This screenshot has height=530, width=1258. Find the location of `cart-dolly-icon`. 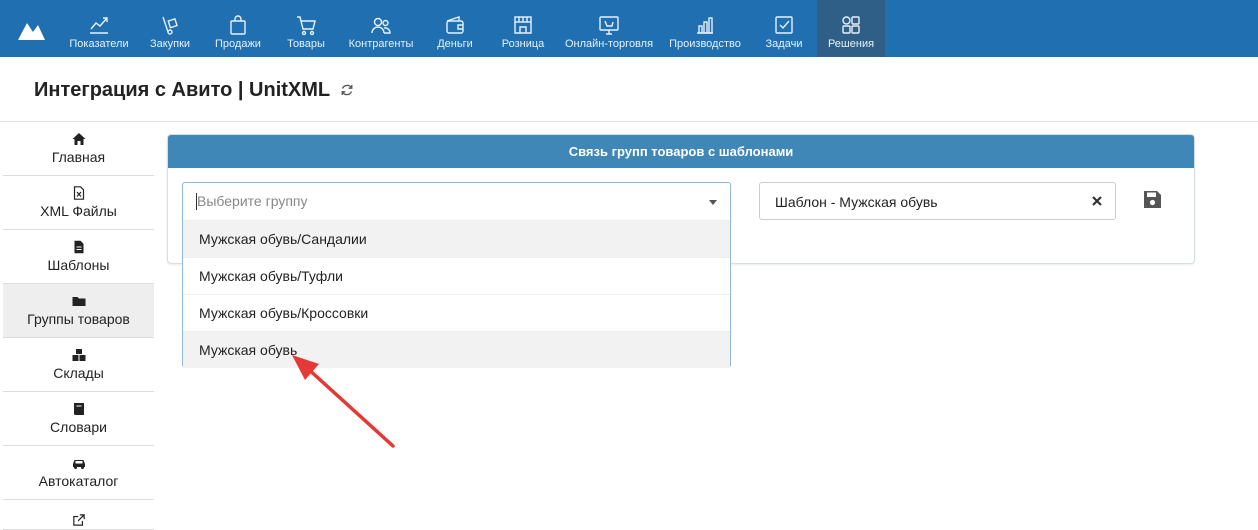

cart-dolly-icon is located at coordinates (170, 25).